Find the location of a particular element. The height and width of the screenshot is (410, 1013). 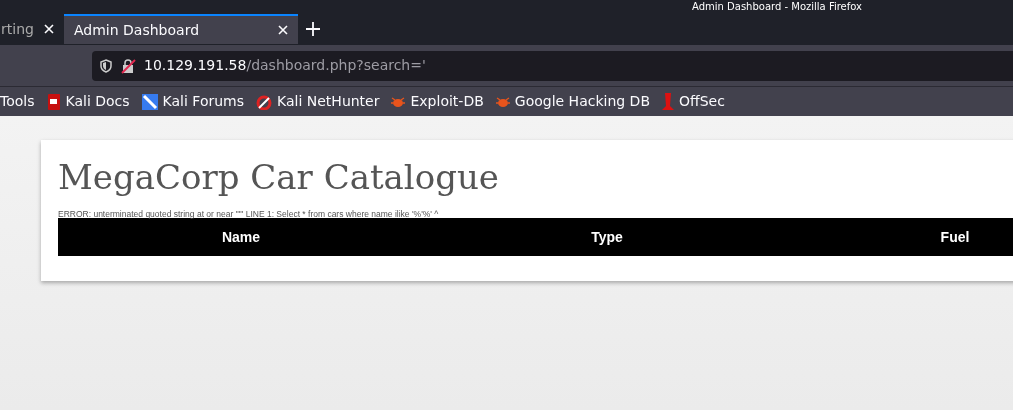

browser-tab: rting is located at coordinates (32, 29).